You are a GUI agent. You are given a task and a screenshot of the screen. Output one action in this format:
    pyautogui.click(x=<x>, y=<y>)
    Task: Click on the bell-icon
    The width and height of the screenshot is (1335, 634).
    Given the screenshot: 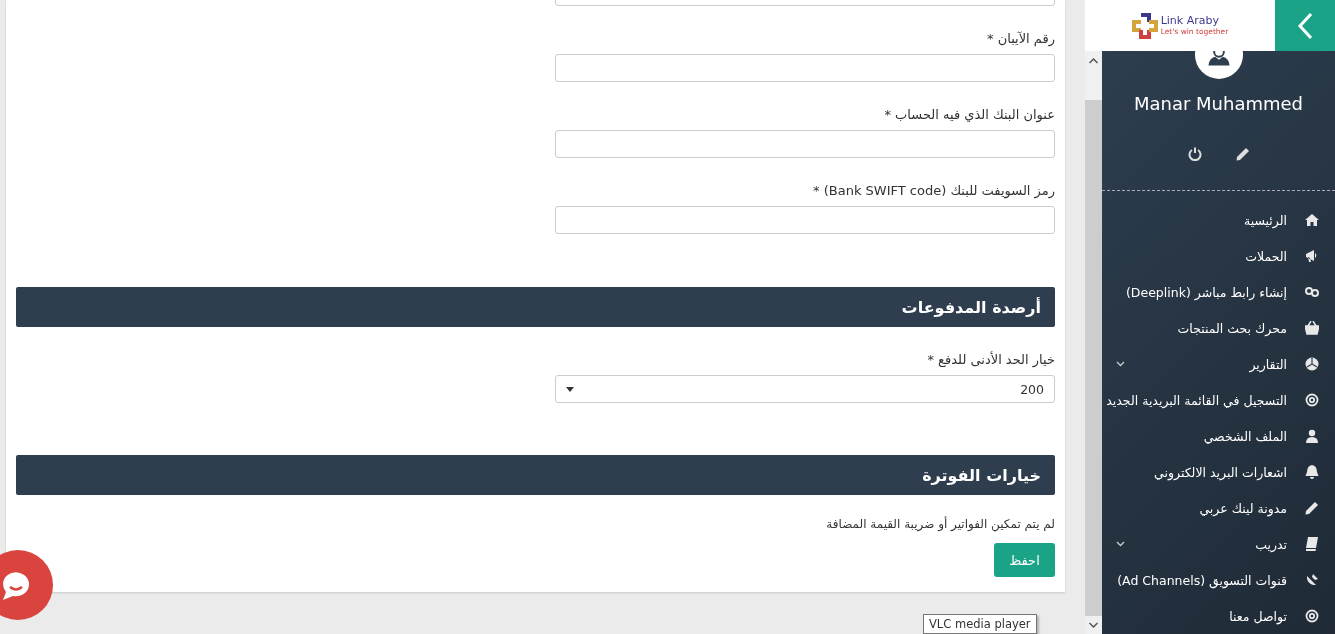 What is the action you would take?
    pyautogui.click(x=1312, y=472)
    